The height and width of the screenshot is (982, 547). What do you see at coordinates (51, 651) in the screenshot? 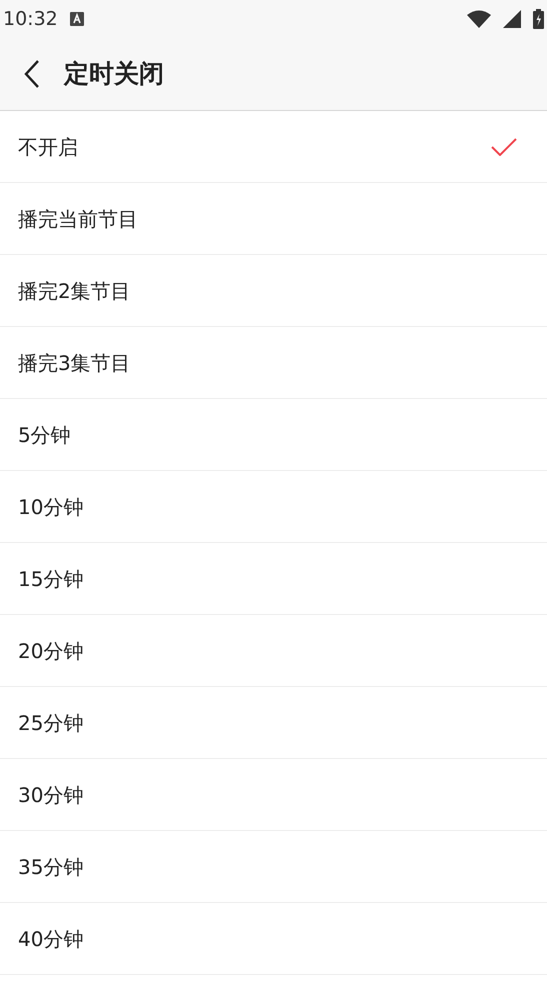
I see `option-label: 20分钟` at bounding box center [51, 651].